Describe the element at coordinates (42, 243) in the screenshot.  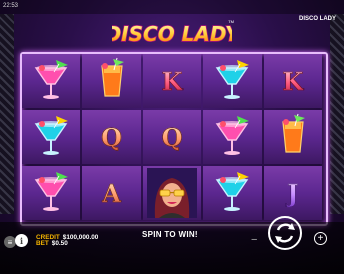
I see `bet-label: BET` at that location.